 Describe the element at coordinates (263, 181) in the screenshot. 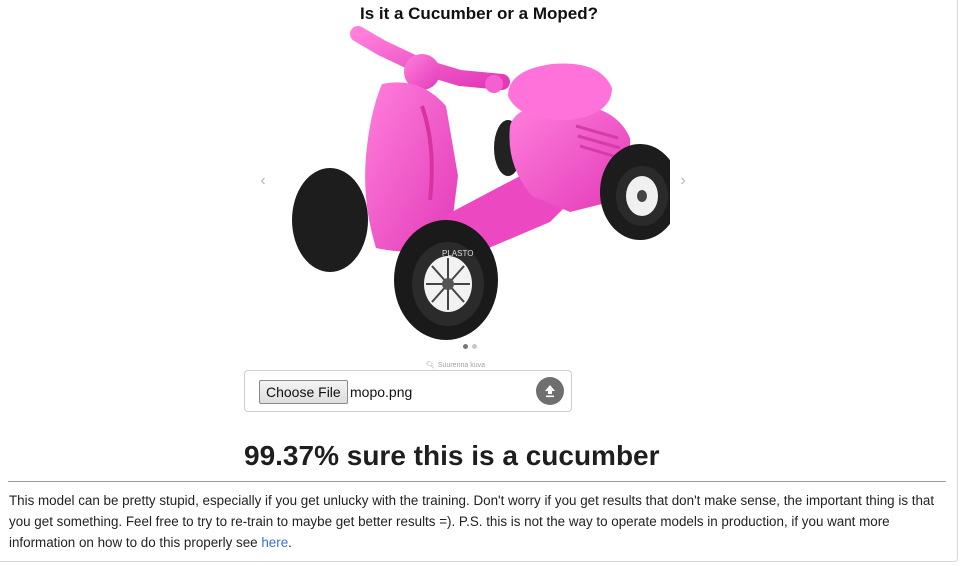

I see `carousel-prev-arrow: ‹` at that location.